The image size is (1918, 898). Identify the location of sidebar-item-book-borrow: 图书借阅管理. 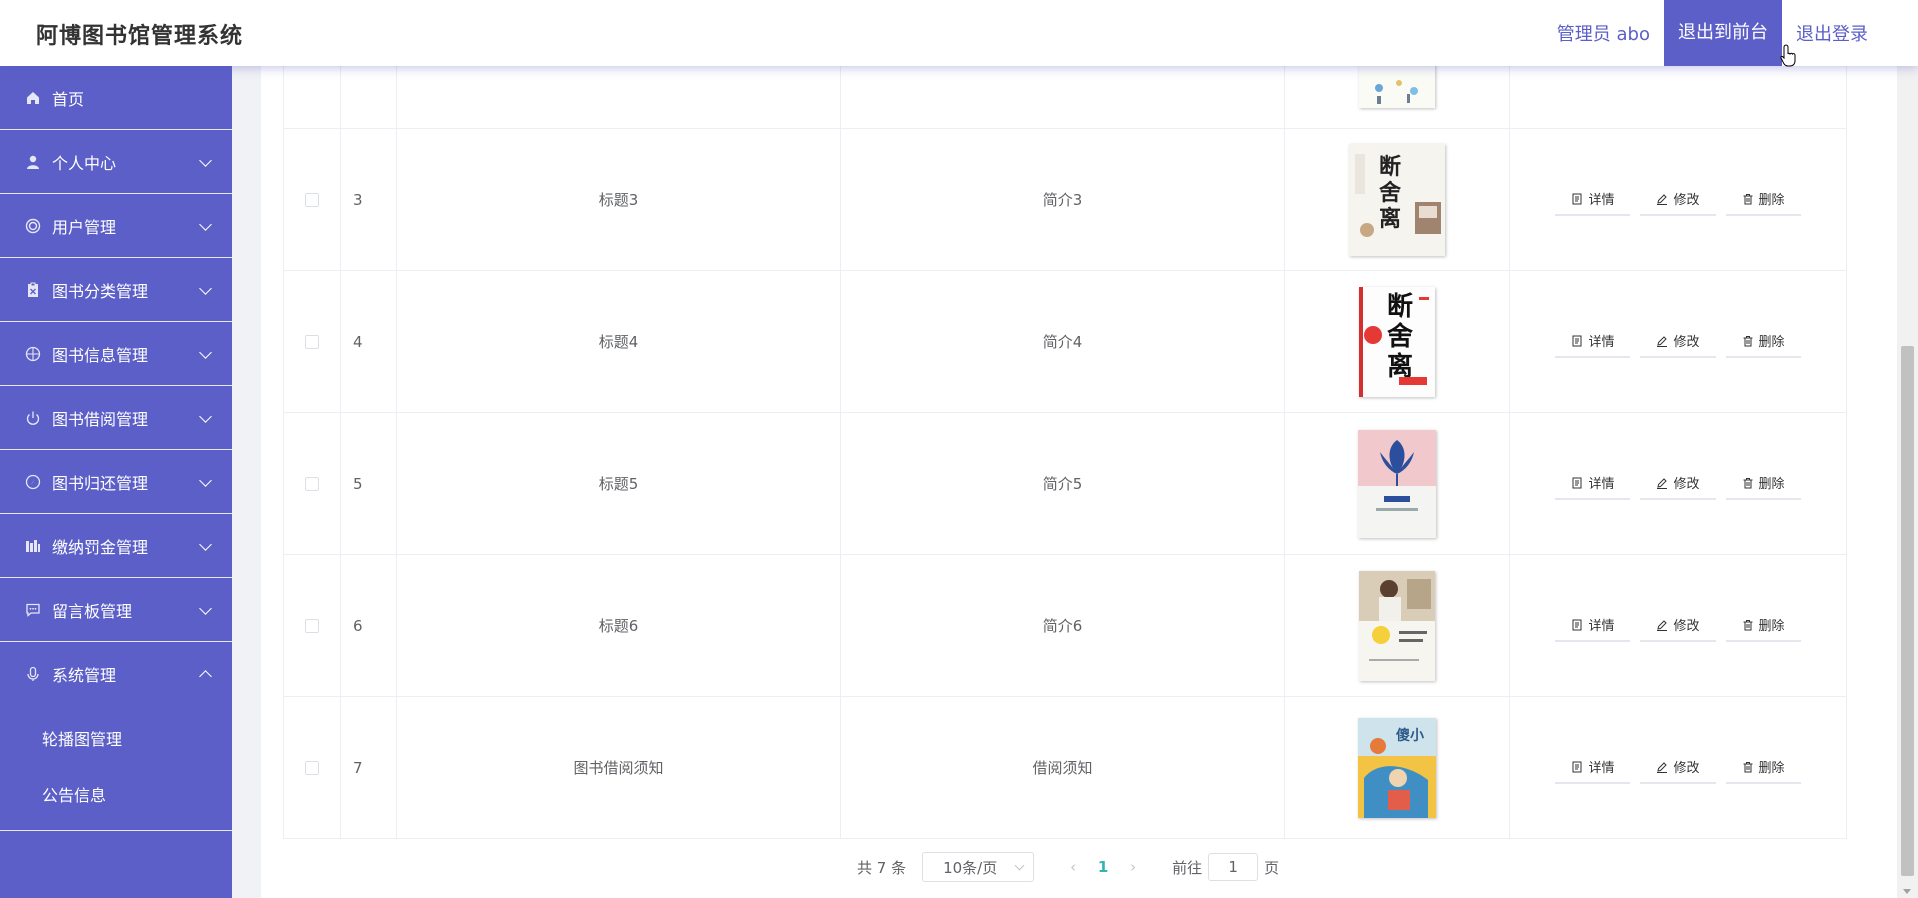
(116, 418).